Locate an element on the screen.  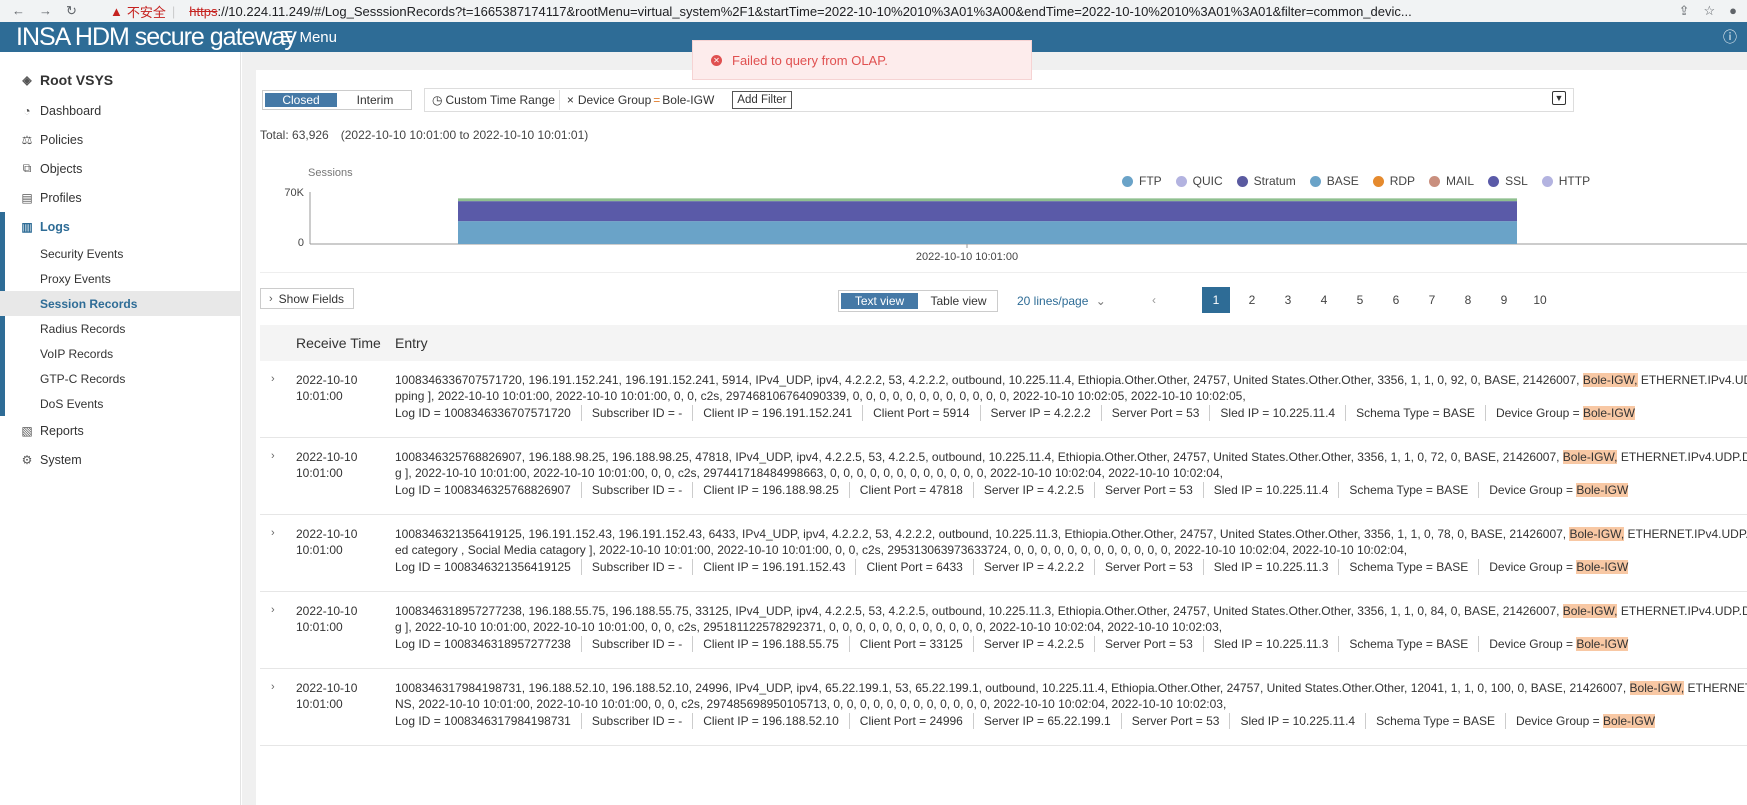
legend-label: Stratum is located at coordinates (1274, 181).